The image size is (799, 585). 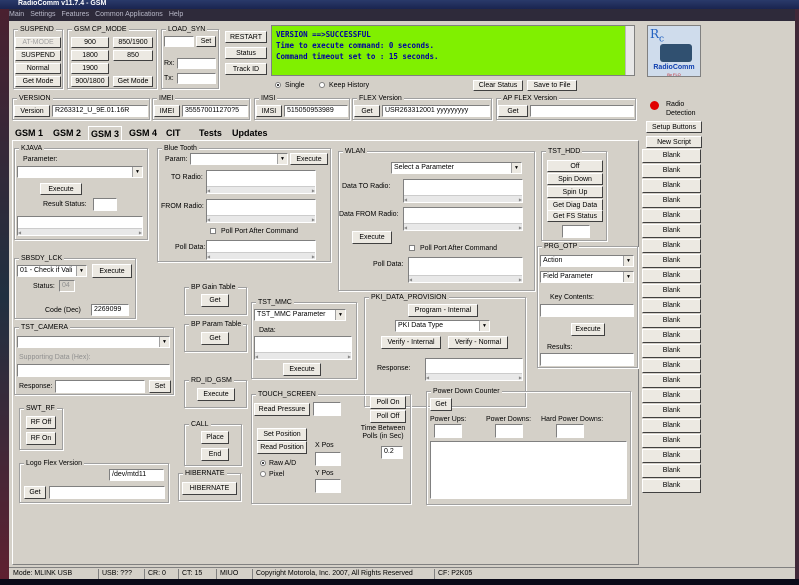 What do you see at coordinates (67, 286) in the screenshot?
I see `sbsdy-status-field: 04` at bounding box center [67, 286].